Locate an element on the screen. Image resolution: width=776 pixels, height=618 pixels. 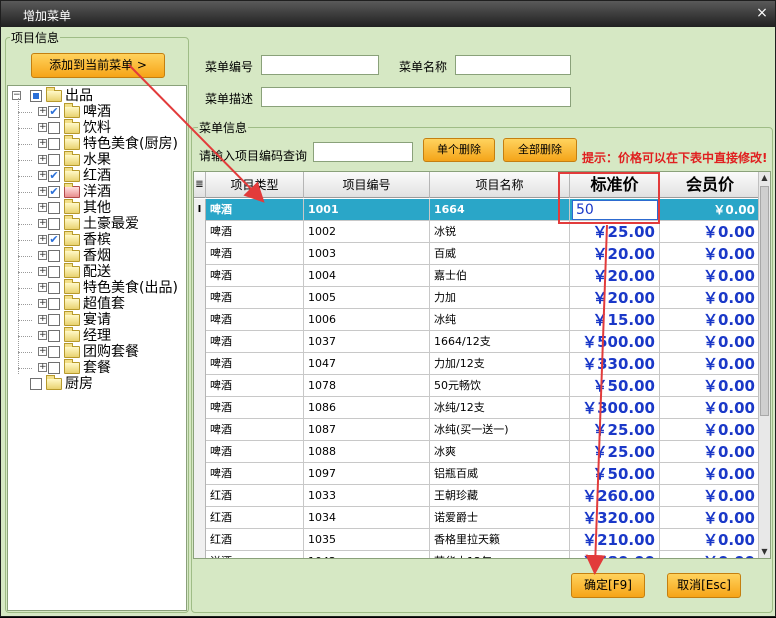
tree-node: + ✔ 香槟 is located at coordinates (97, 239).